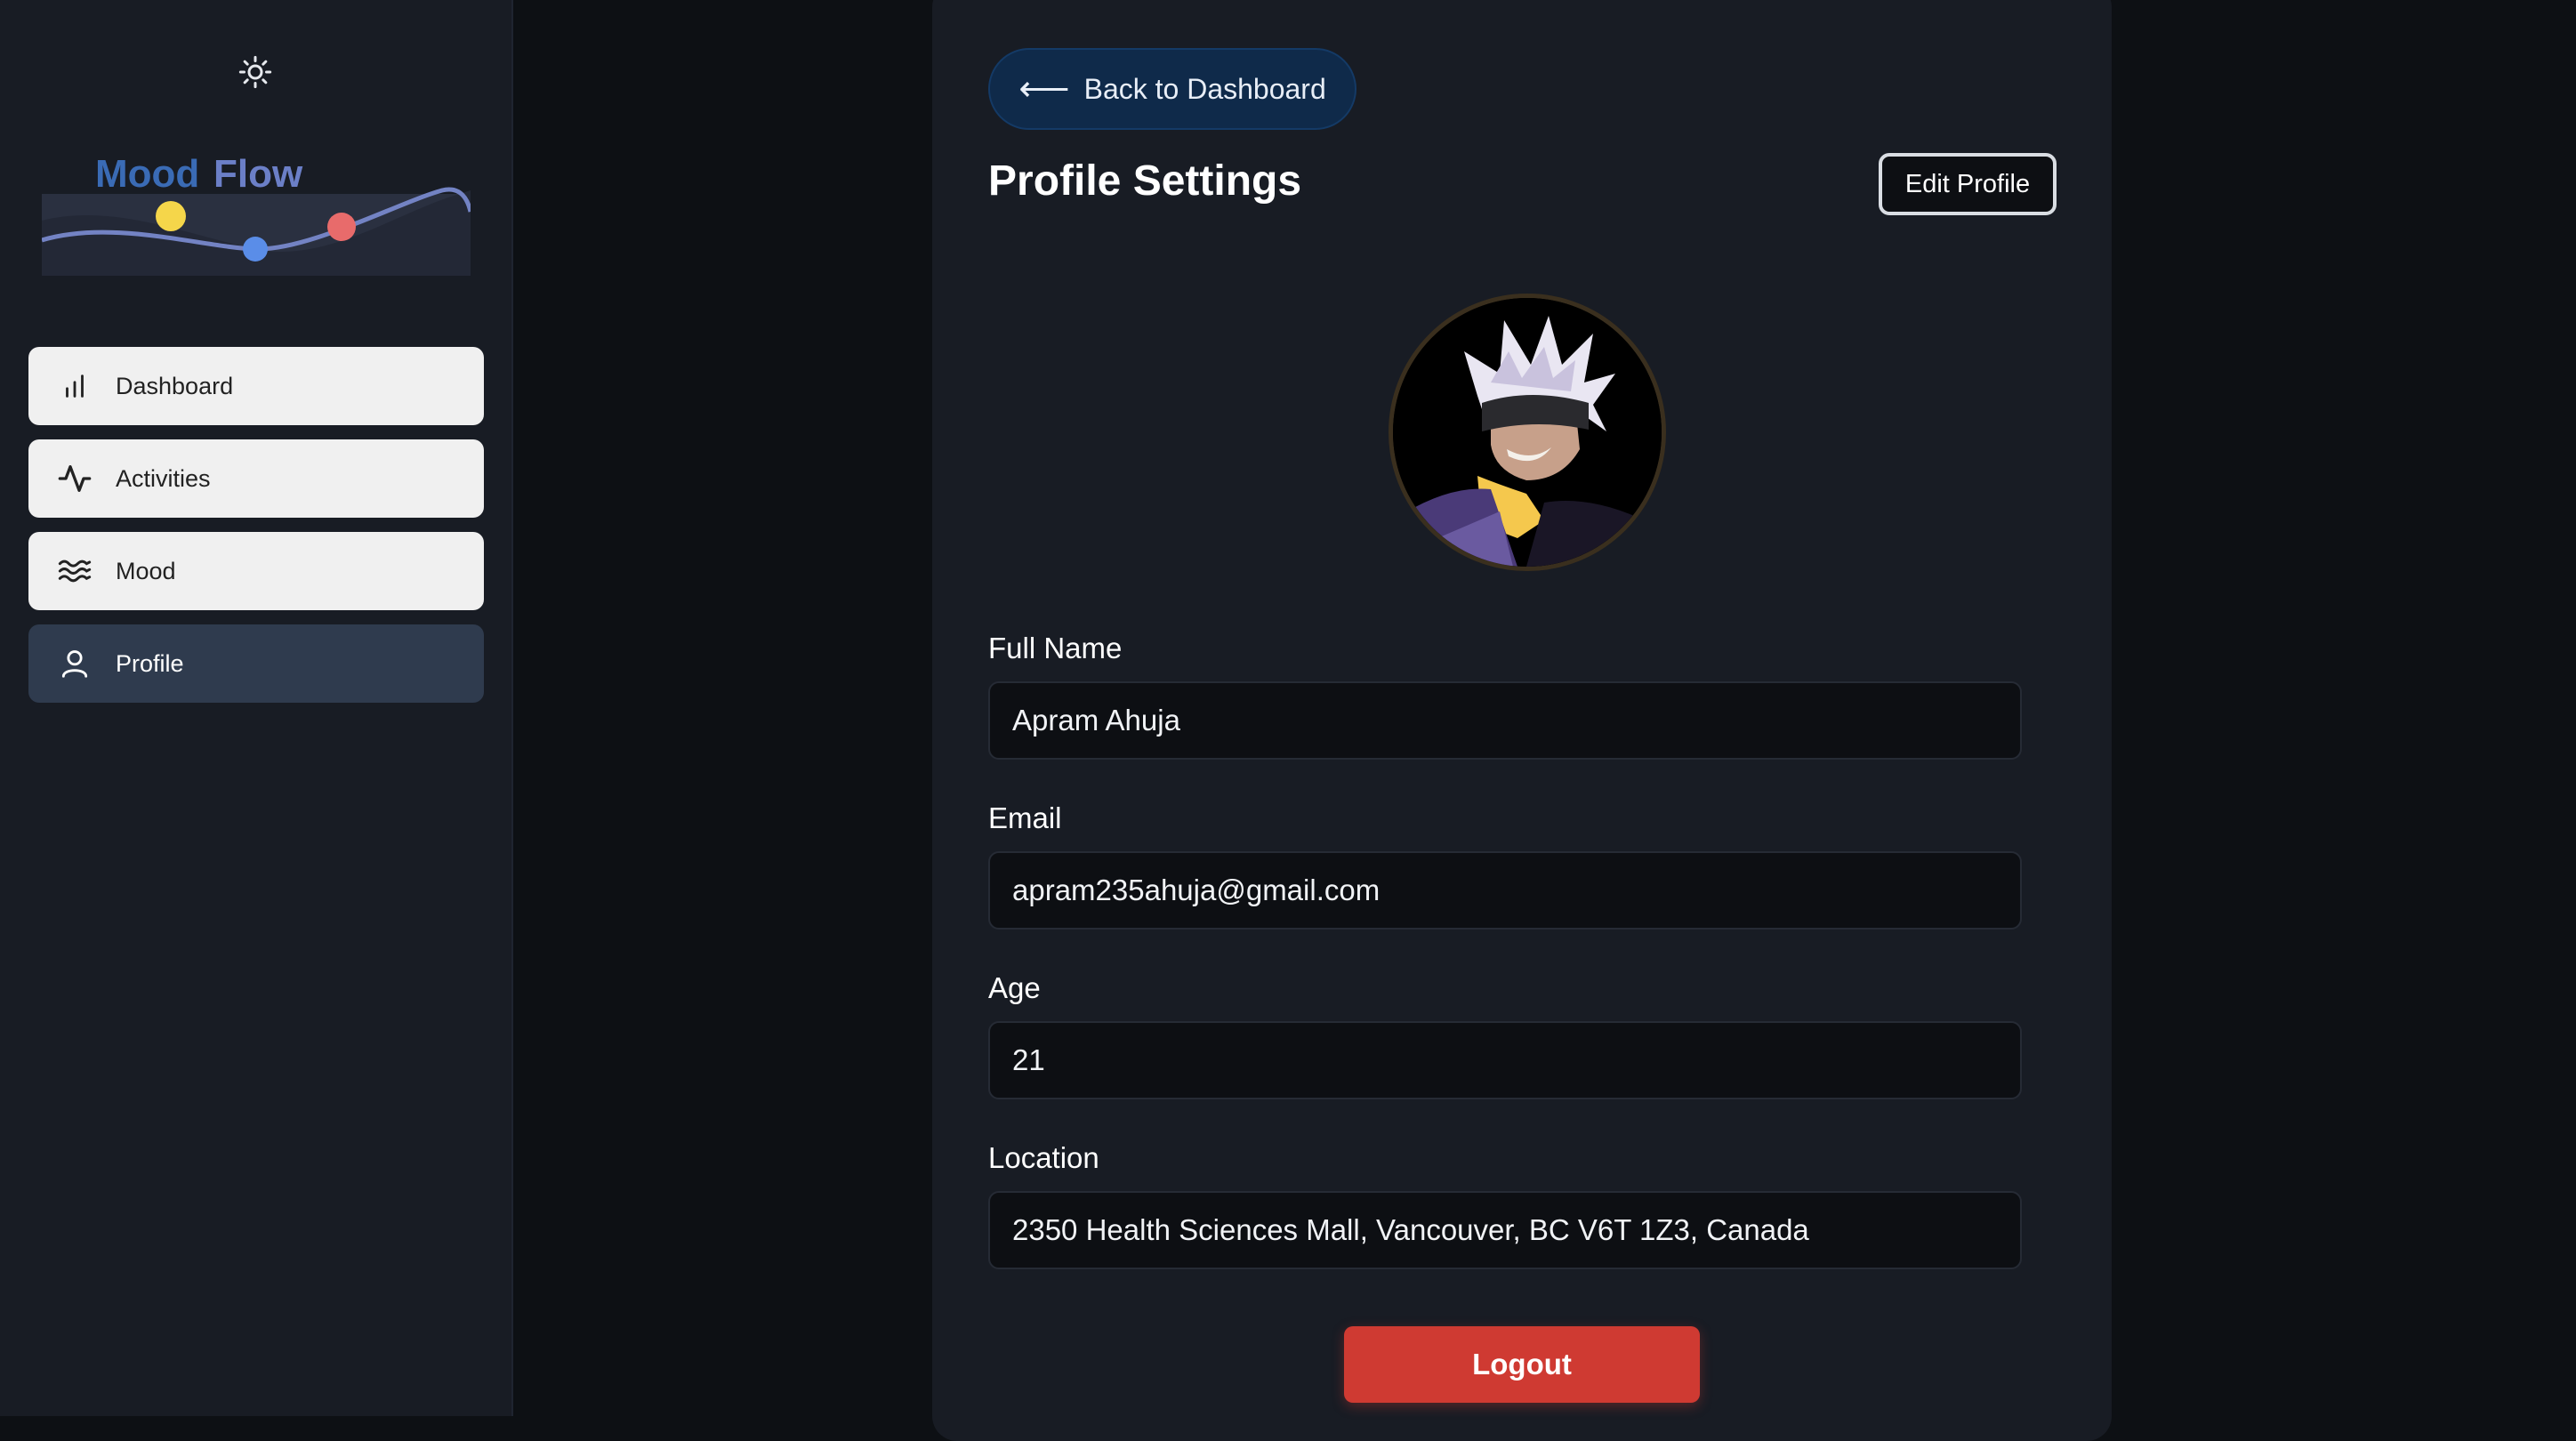 The width and height of the screenshot is (2576, 1441). Describe the element at coordinates (1204, 88) in the screenshot. I see `back-button-label: Back to Dashboard` at that location.